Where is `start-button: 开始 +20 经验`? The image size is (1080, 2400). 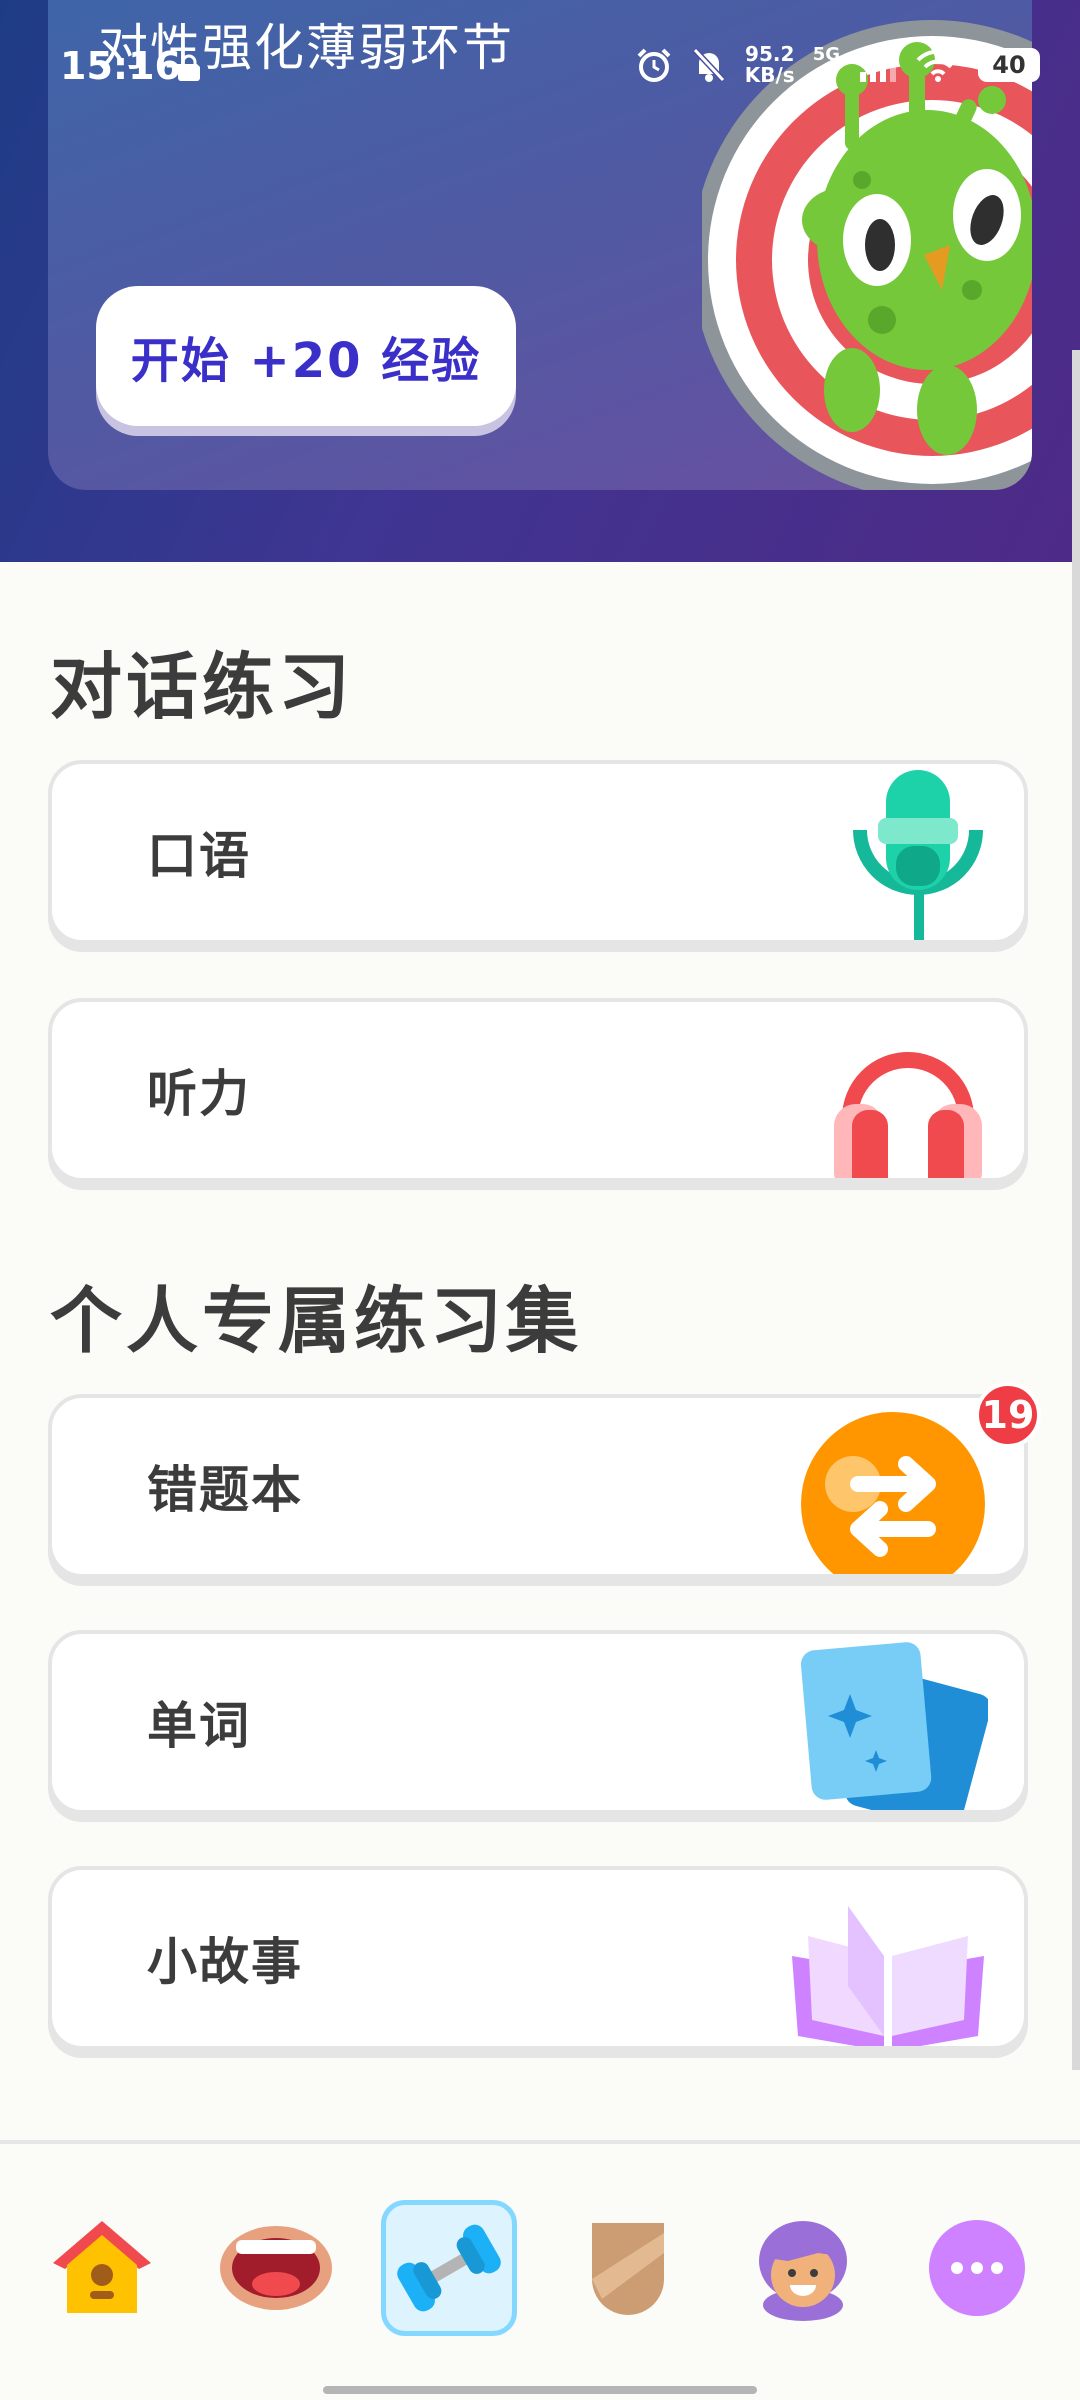 start-button: 开始 +20 经验 is located at coordinates (306, 356).